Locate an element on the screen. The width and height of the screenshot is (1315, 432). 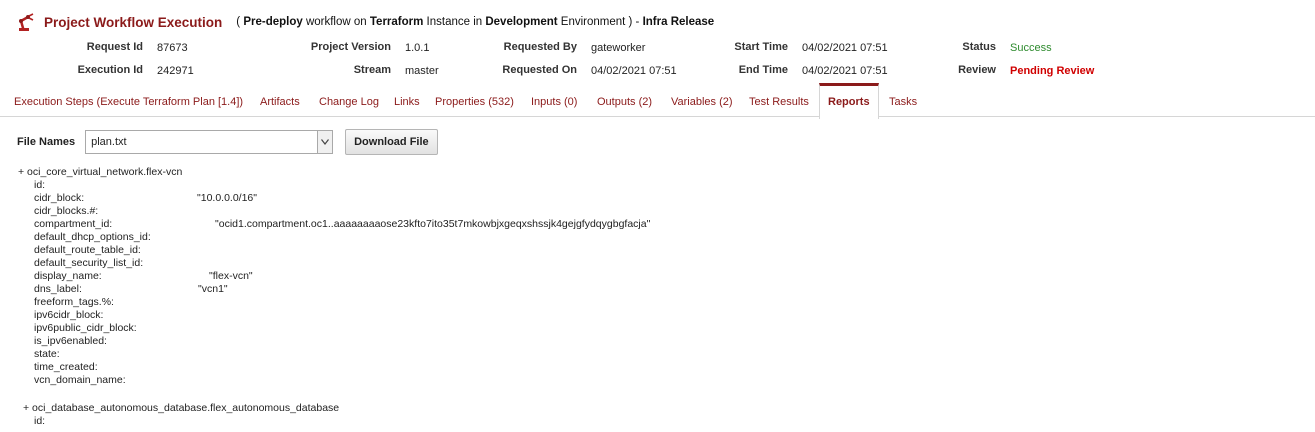
requested-on-label: Requested On is located at coordinates (539, 70).